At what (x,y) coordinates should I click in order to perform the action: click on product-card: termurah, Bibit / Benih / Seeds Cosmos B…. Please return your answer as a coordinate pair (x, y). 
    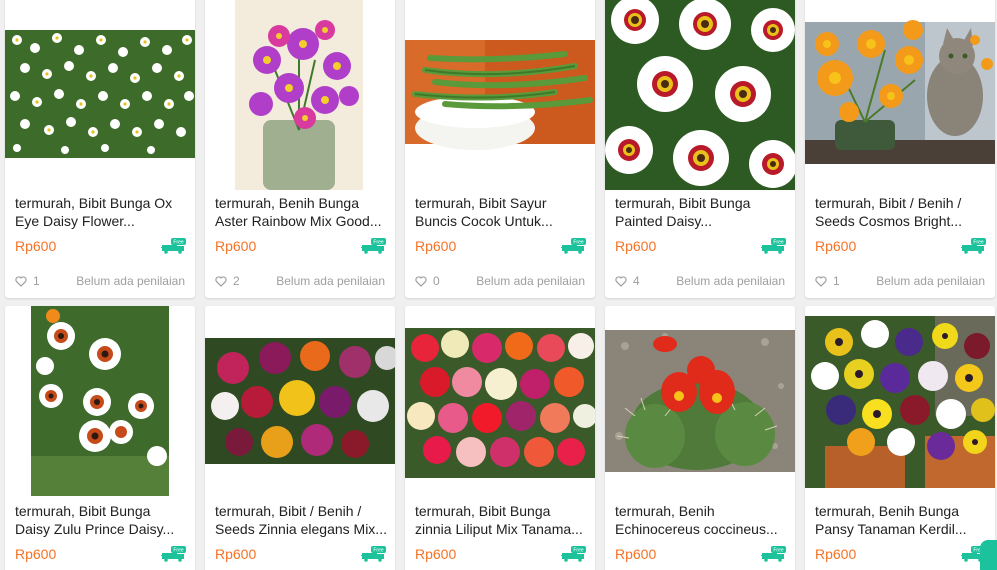
    Looking at the image, I should click on (900, 149).